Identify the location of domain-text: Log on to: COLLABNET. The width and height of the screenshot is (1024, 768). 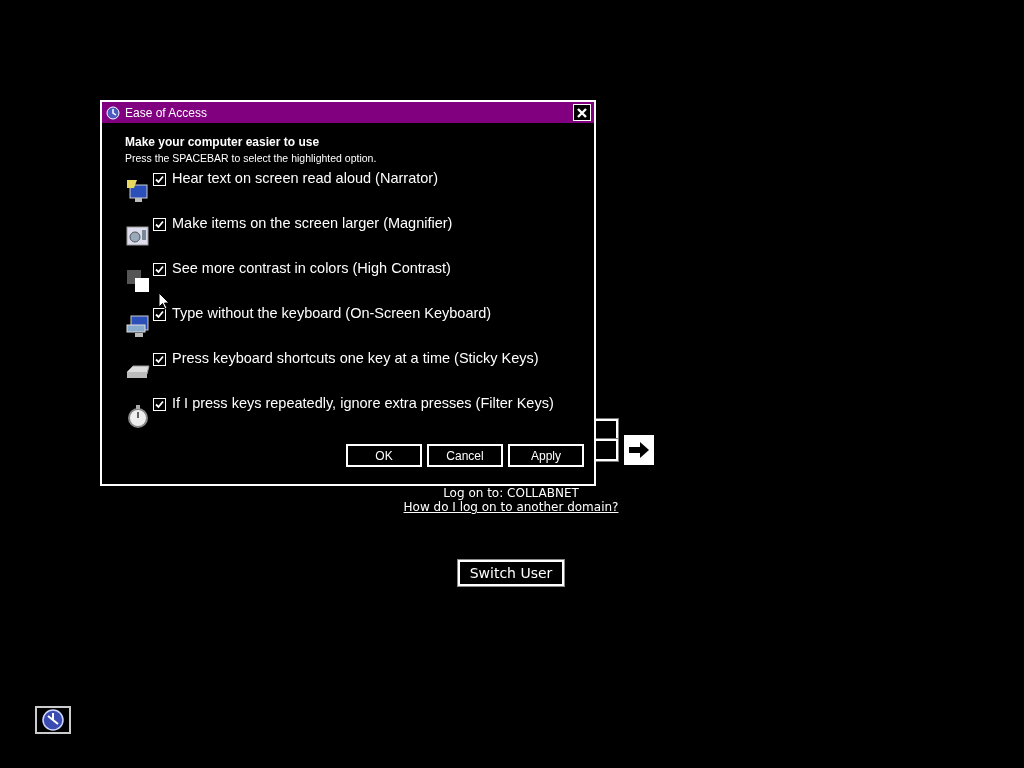
(511, 493).